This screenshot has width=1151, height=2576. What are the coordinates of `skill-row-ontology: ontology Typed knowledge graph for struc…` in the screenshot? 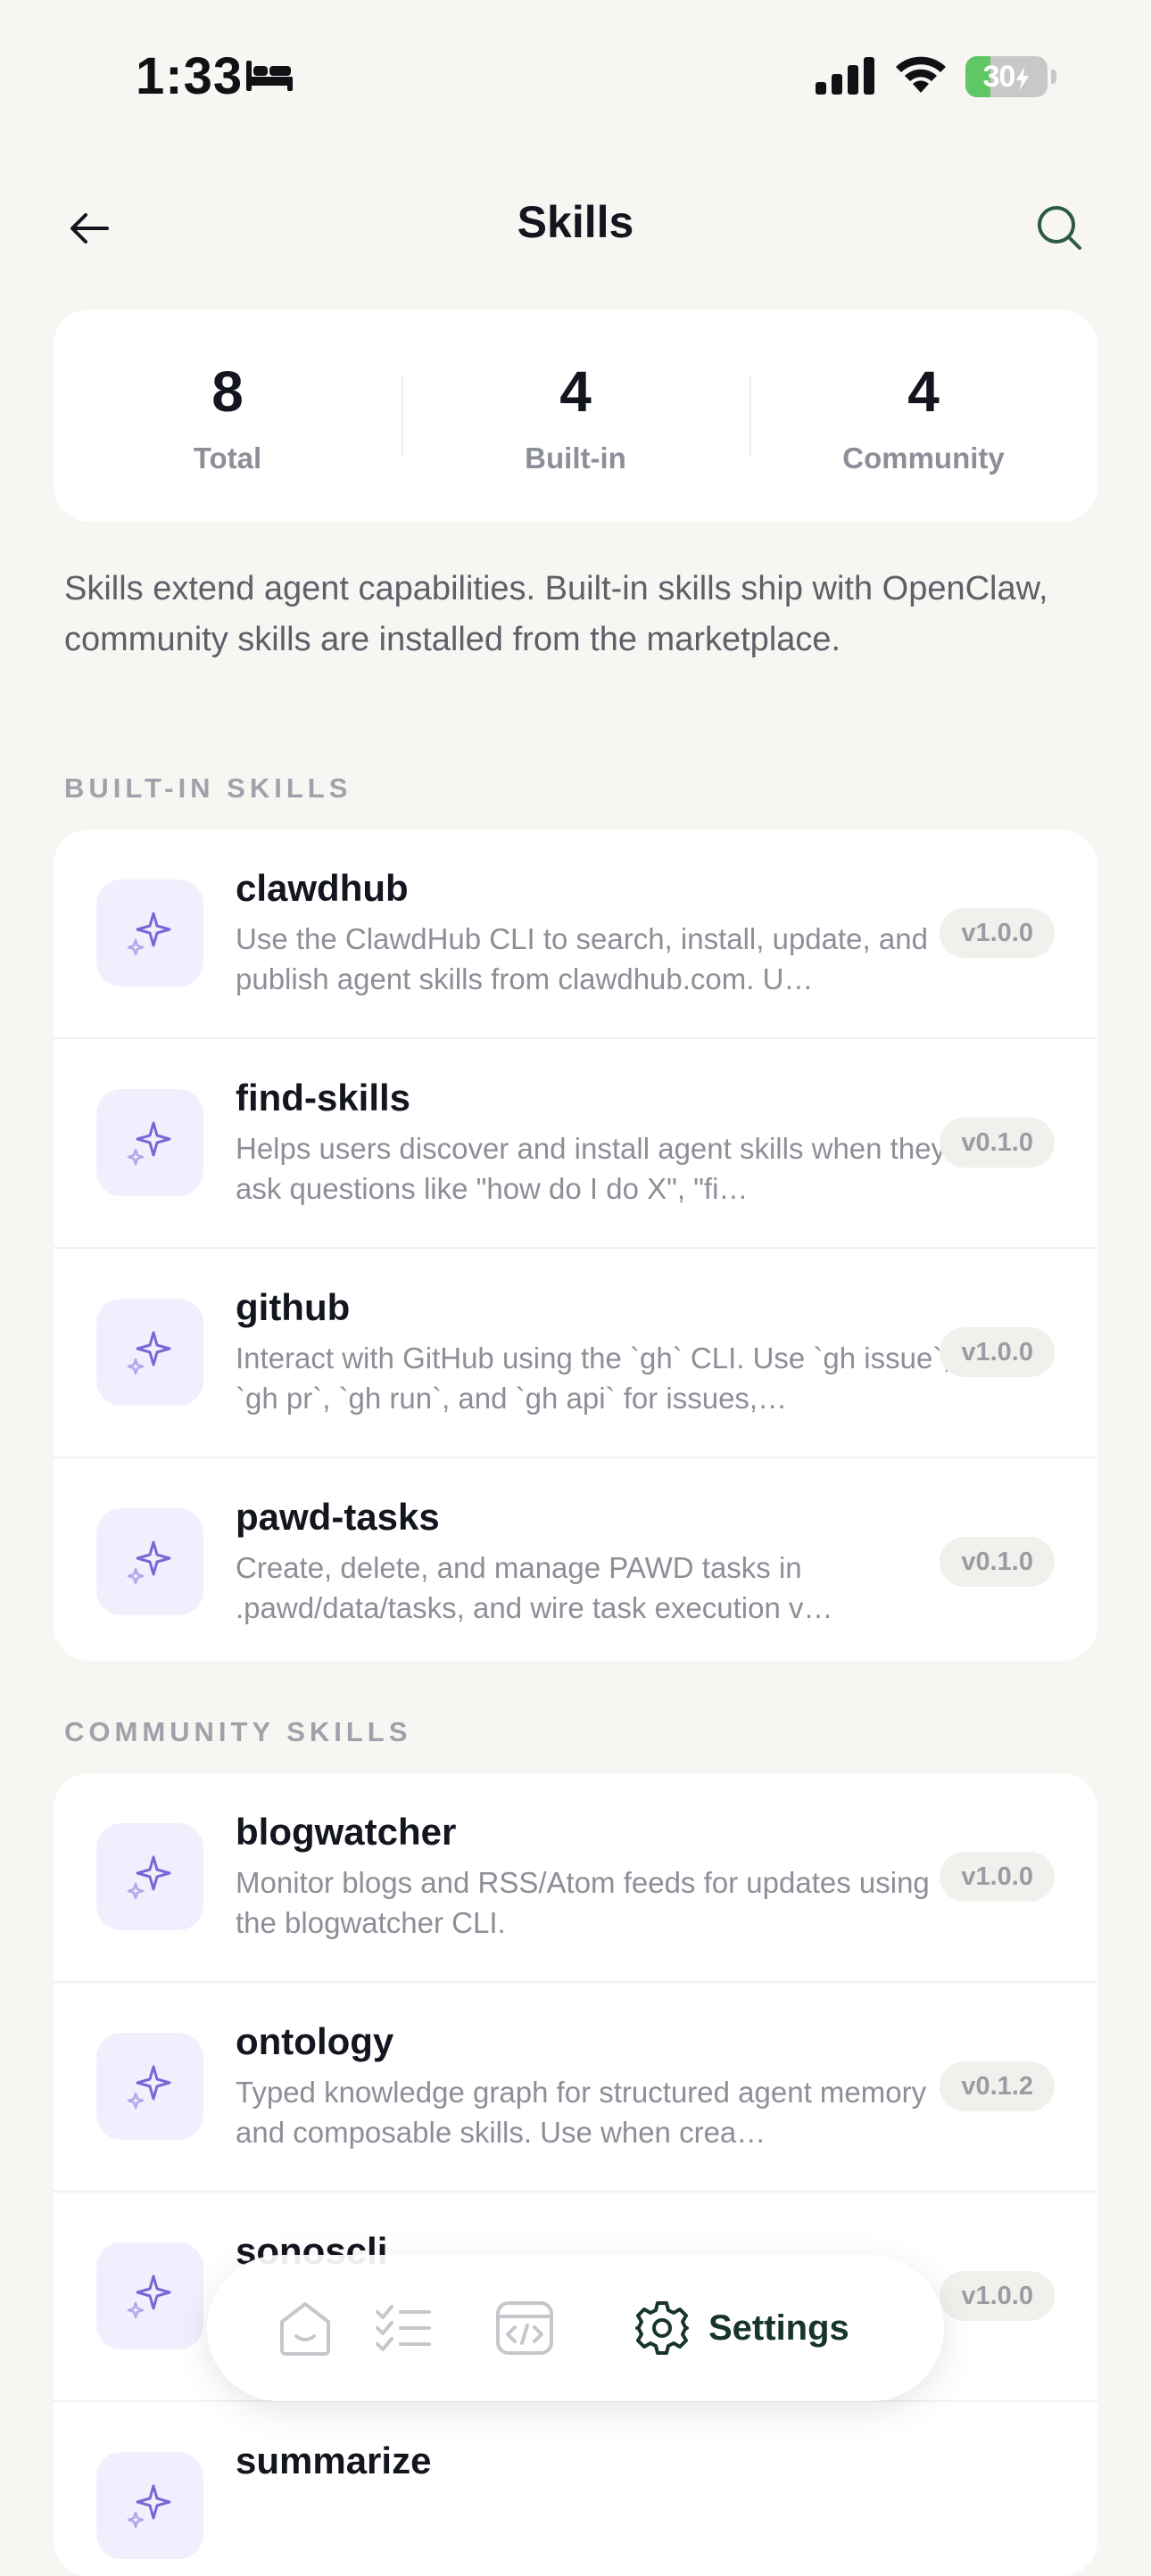 It's located at (575, 2088).